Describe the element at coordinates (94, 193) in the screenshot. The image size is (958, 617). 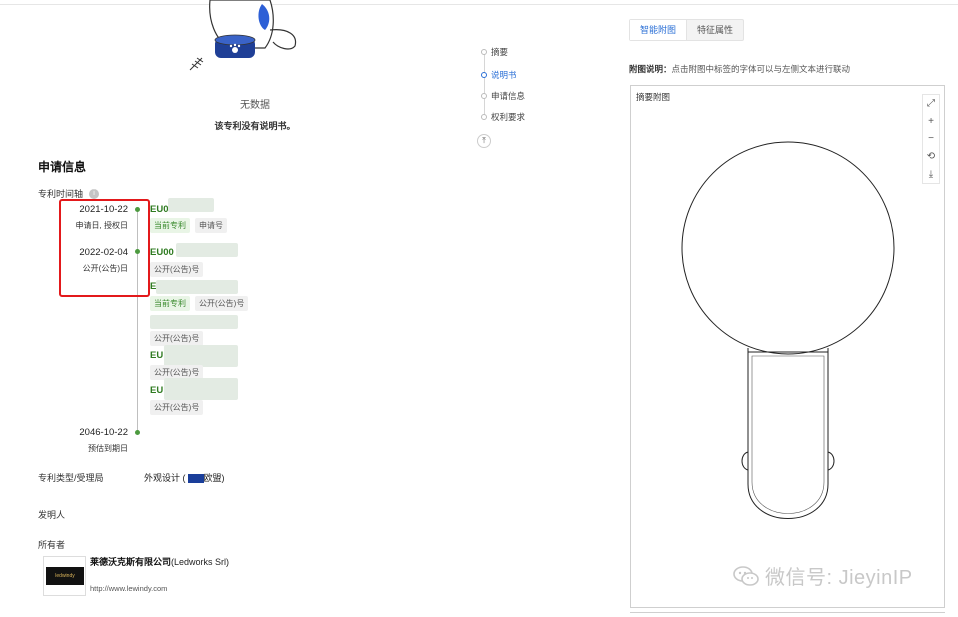
I see `info-icon: i` at that location.